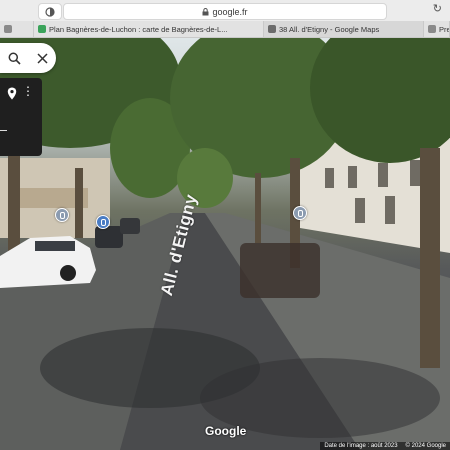 This screenshot has height=450, width=450. I want to click on tab-2: 38 All. d'Etigny - Google Maps, so click(344, 29).